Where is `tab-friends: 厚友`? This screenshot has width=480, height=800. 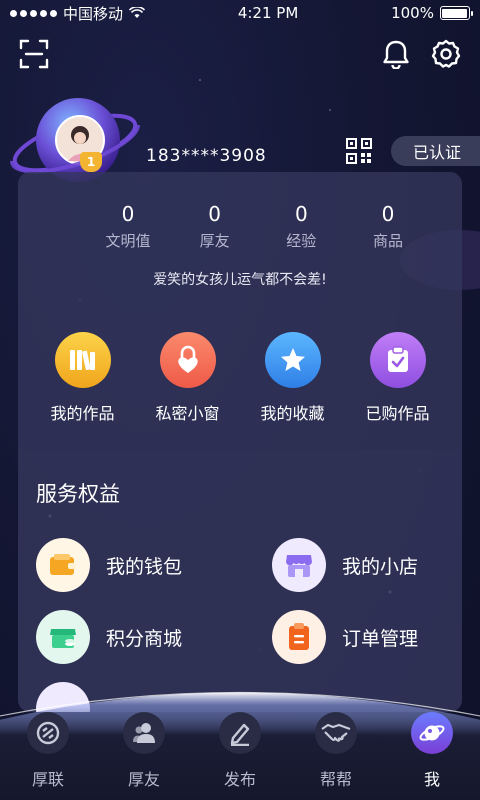
tab-friends: 厚友 is located at coordinates (144, 751).